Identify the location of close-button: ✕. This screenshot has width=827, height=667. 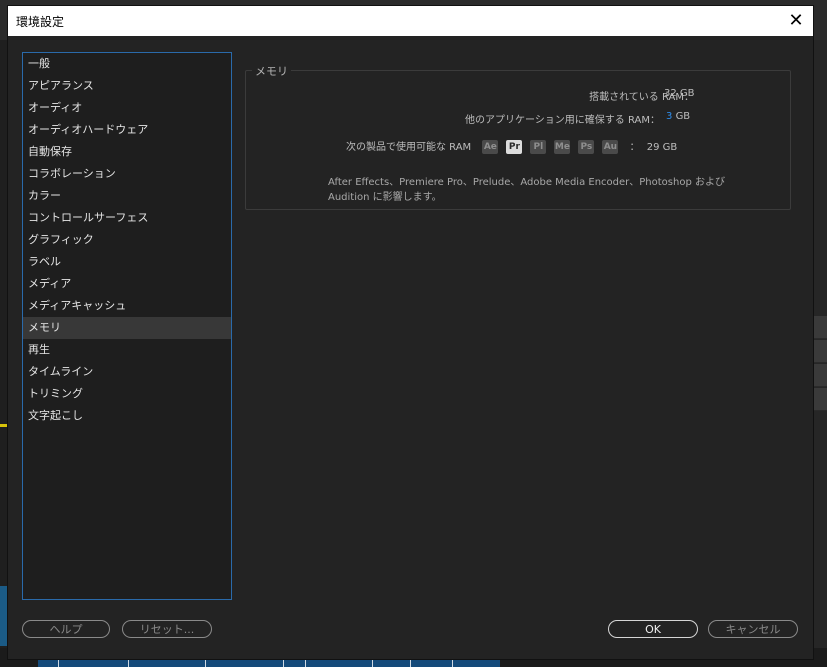
(796, 21).